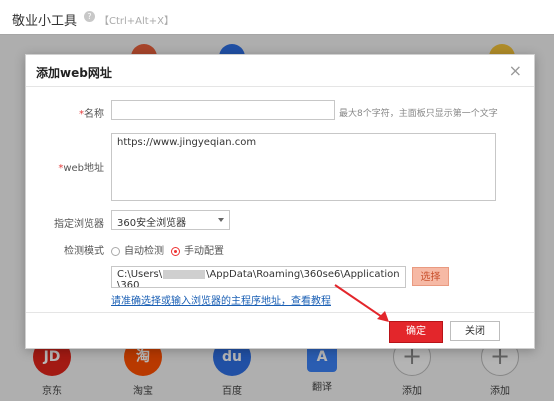 The height and width of the screenshot is (401, 554). What do you see at coordinates (81, 168) in the screenshot?
I see `url-label: *web地址` at bounding box center [81, 168].